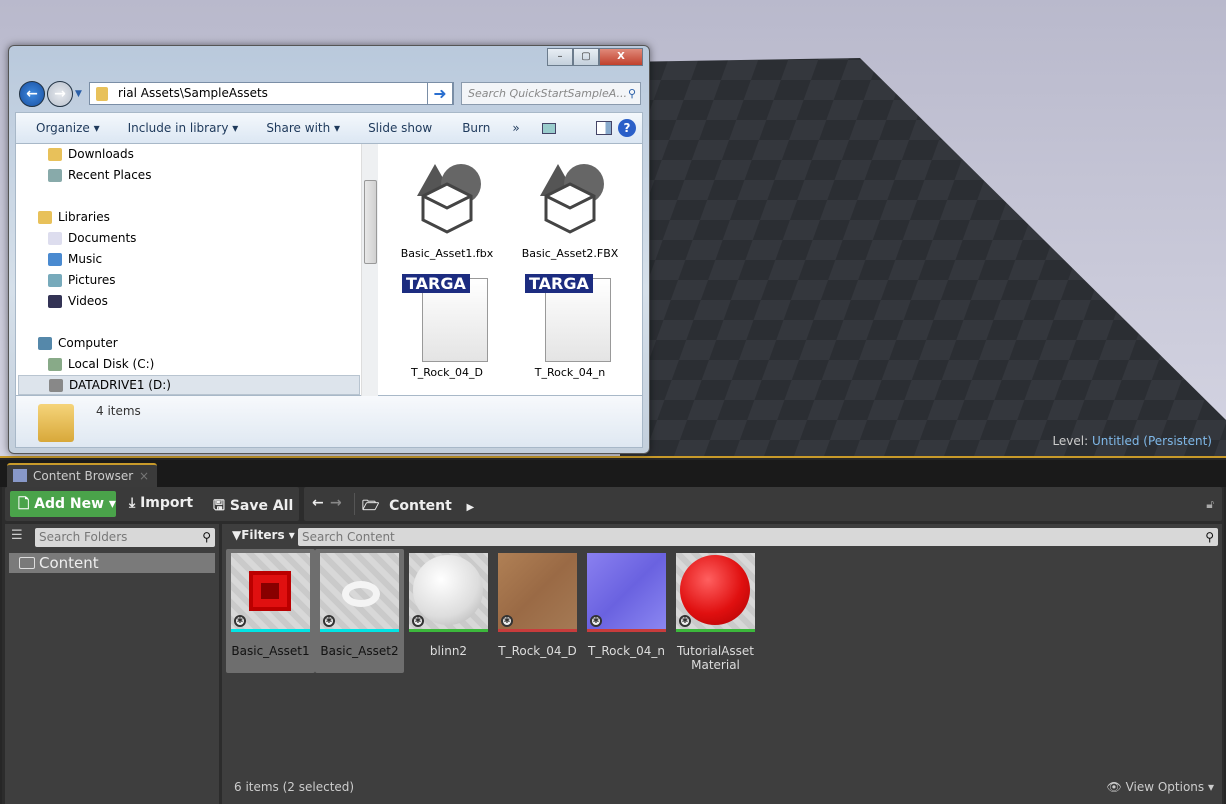  Describe the element at coordinates (560, 57) in the screenshot. I see `minimize-button: –` at that location.